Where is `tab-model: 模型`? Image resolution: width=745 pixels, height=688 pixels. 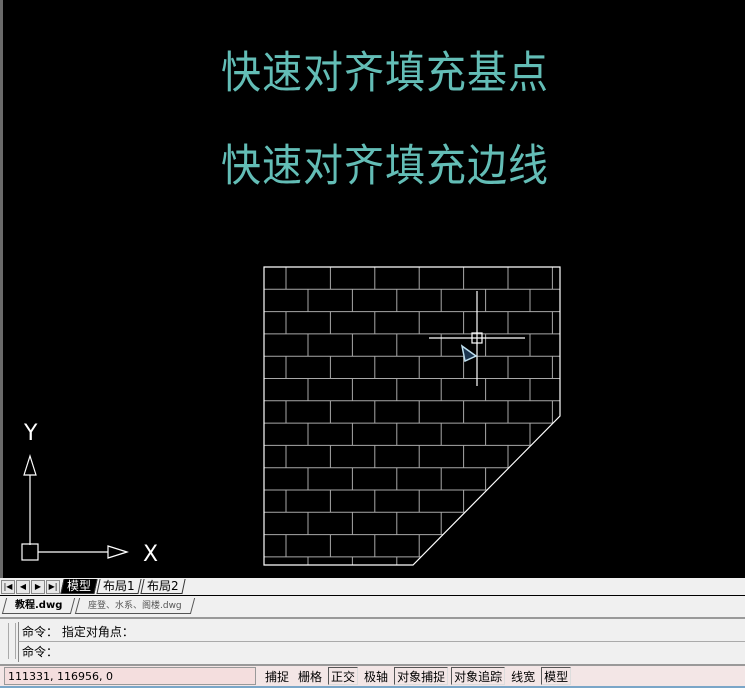 tab-model: 模型 is located at coordinates (79, 586).